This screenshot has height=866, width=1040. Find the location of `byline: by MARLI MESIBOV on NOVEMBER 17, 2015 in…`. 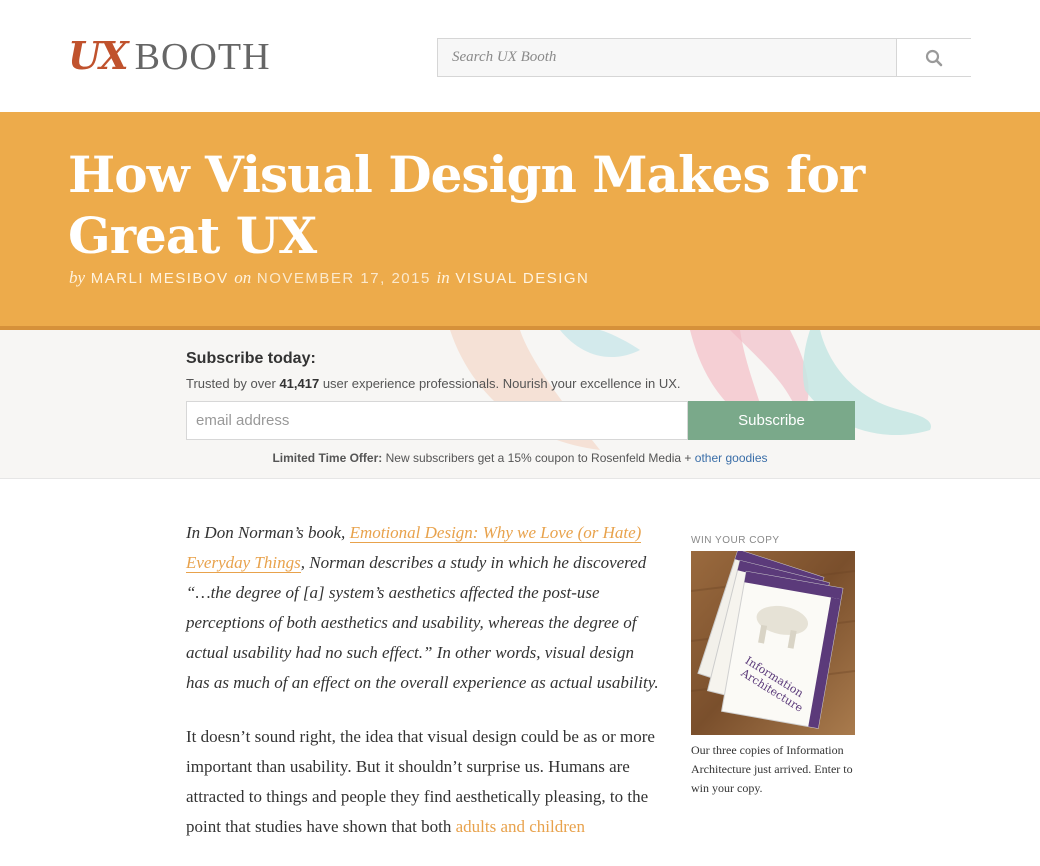

byline: by MARLI MESIBOV on NOVEMBER 17, 2015 in… is located at coordinates (329, 278).